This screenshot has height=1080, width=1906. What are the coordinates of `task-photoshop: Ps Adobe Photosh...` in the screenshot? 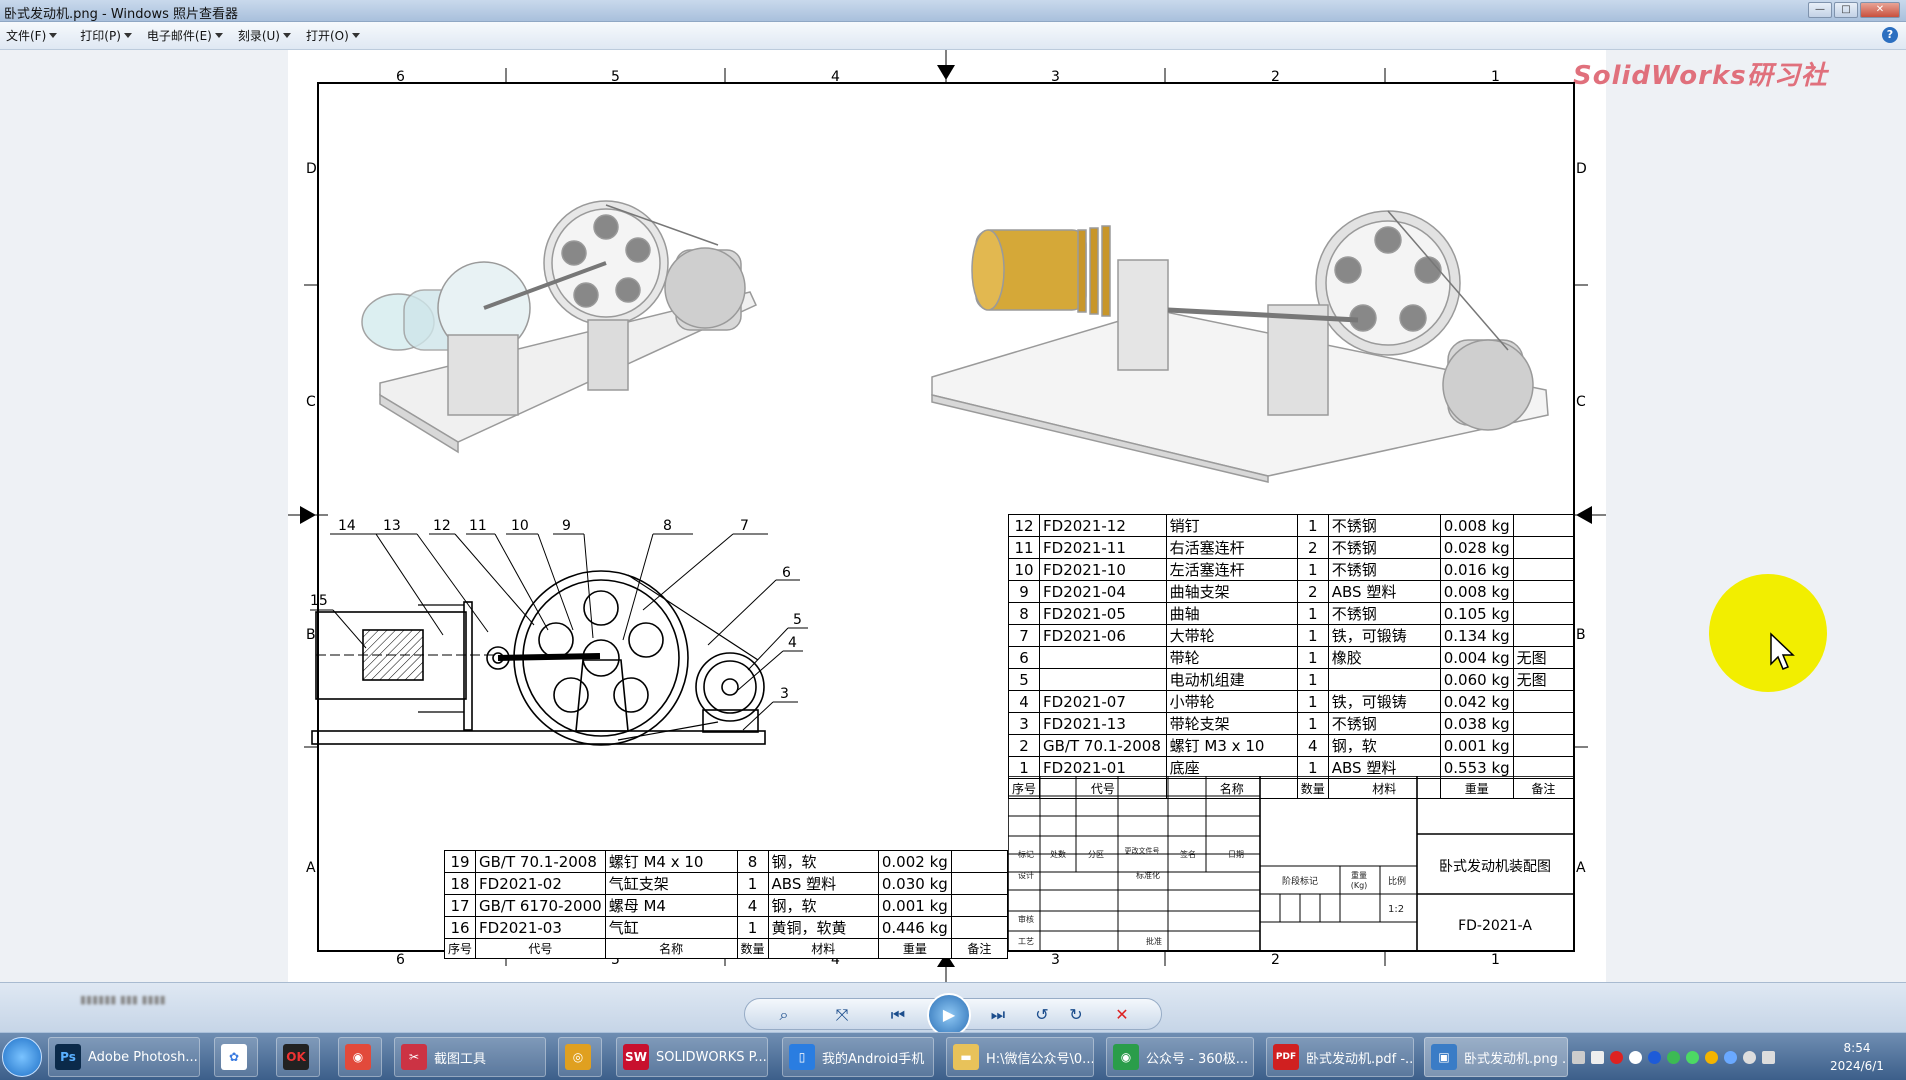 It's located at (124, 1057).